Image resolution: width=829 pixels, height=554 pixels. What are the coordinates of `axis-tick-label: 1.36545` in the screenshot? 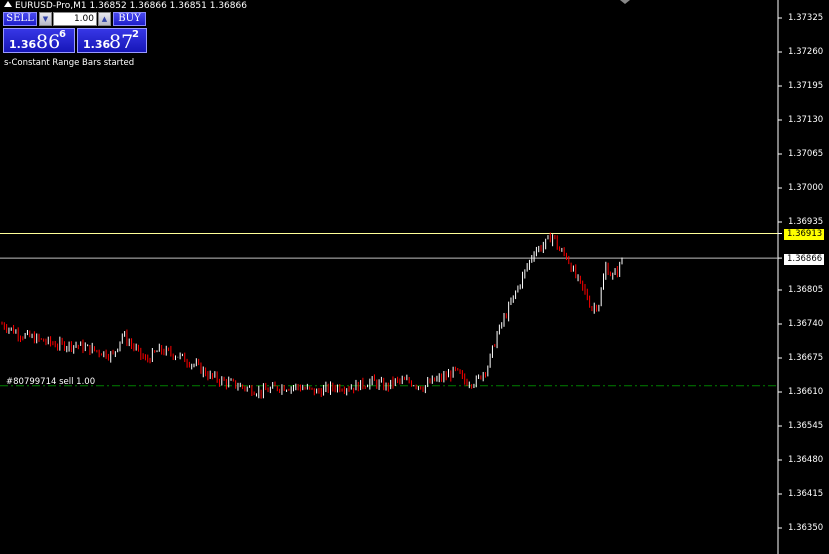 It's located at (806, 426).